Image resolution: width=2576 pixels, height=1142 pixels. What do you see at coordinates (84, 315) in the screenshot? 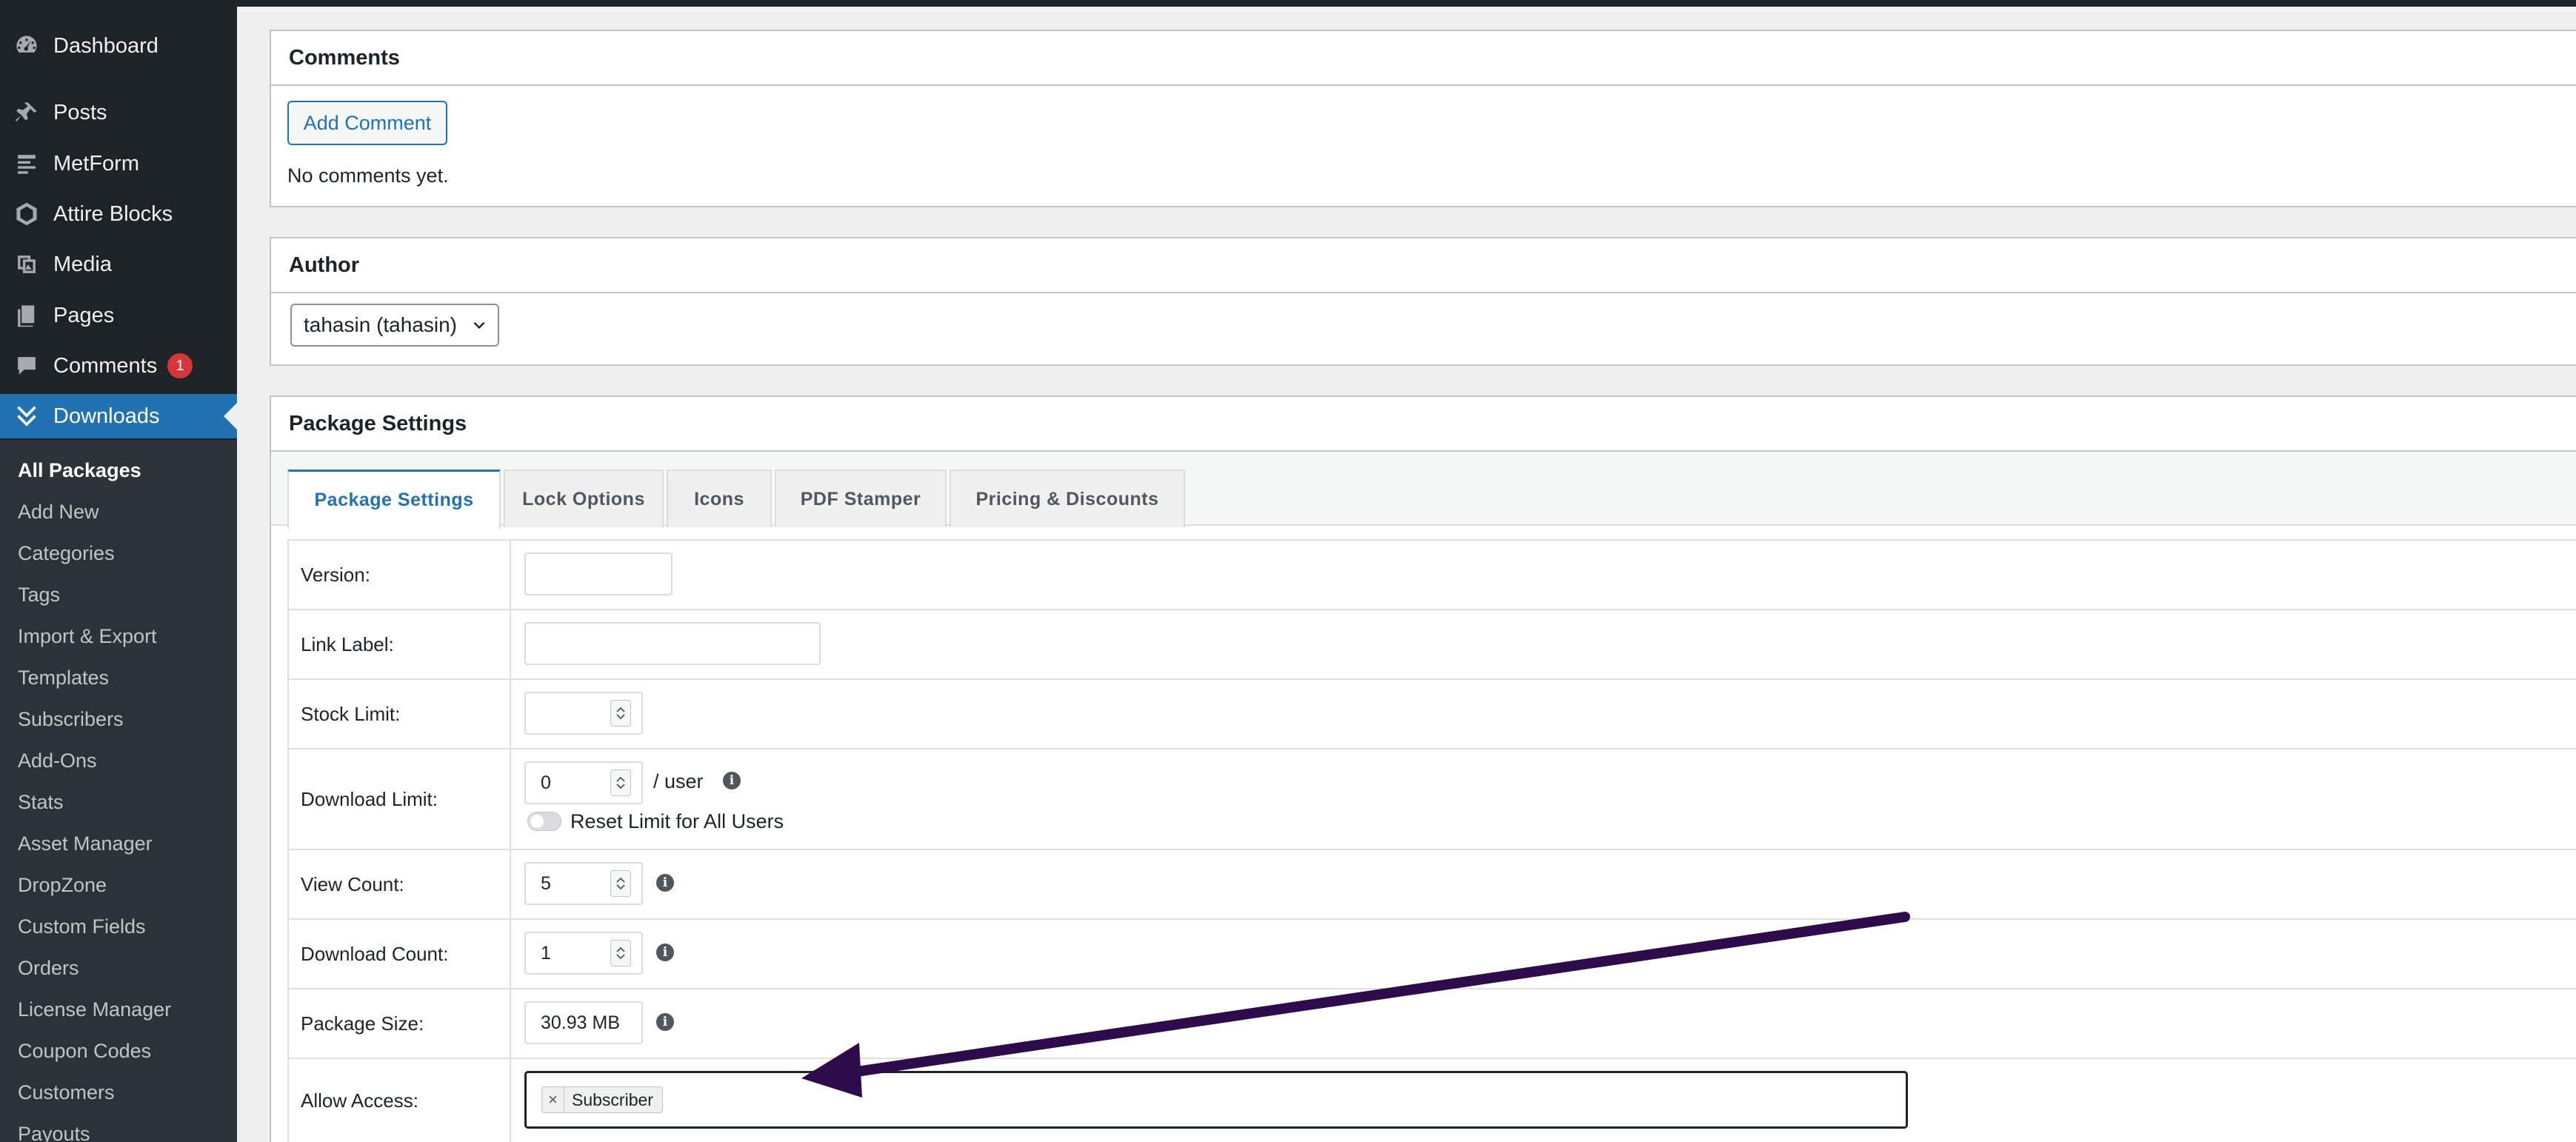
I see `sidebar-item-label: Pages` at bounding box center [84, 315].